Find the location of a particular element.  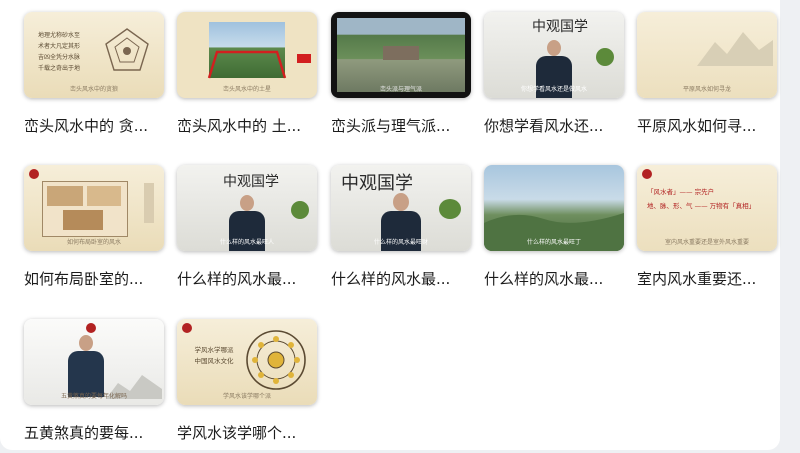

video-thumbnail: 如何布局卧室的风水 is located at coordinates (94, 208).